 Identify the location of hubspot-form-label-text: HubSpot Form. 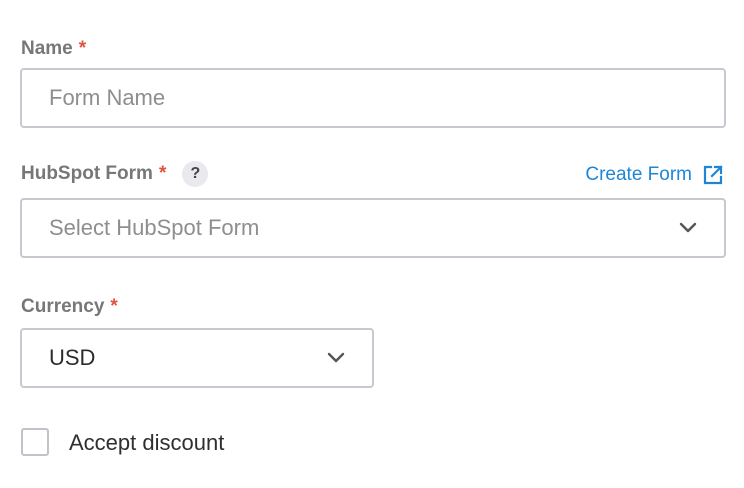
(87, 173).